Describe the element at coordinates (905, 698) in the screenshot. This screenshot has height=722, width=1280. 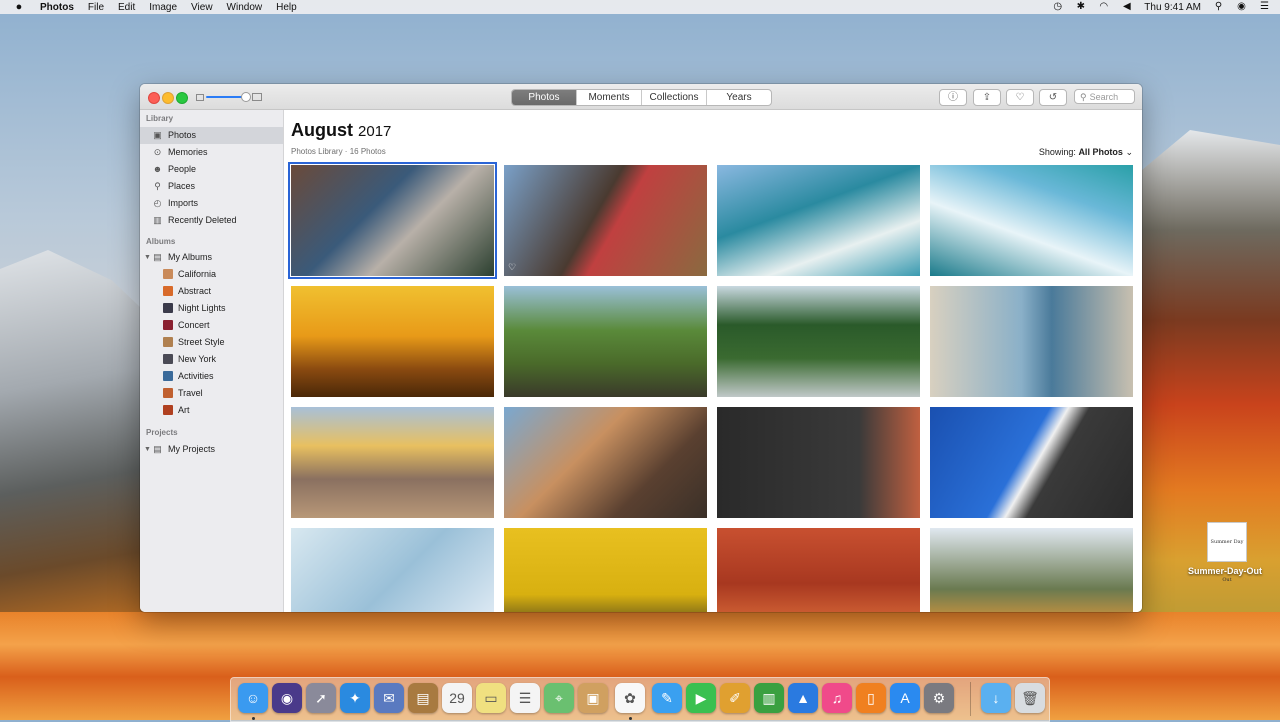
I see `dock-app-store-icon: A` at that location.